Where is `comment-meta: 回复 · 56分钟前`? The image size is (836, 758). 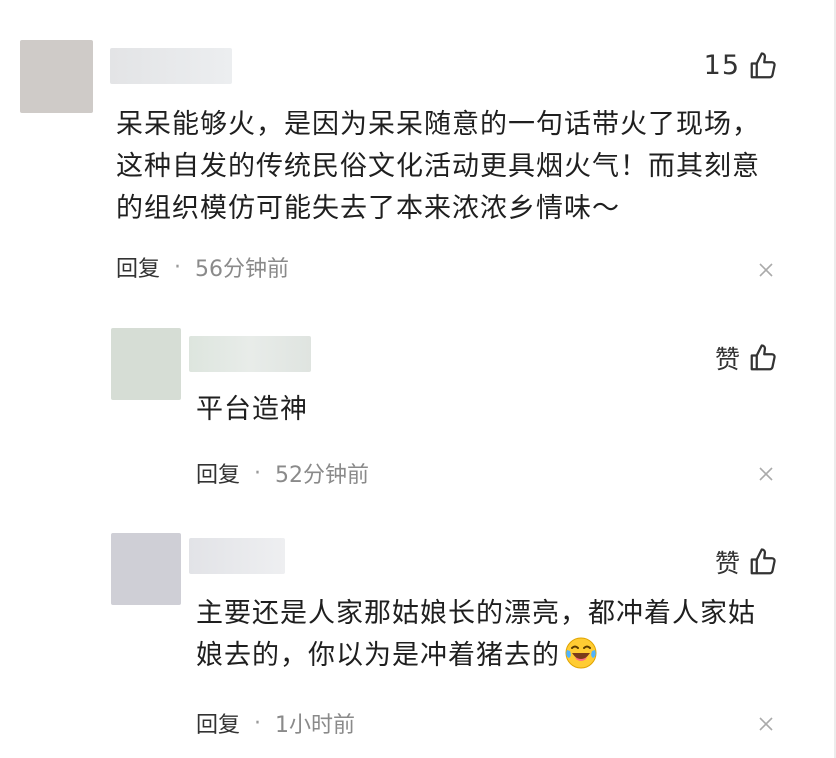
comment-meta: 回复 · 56分钟前 is located at coordinates (202, 267).